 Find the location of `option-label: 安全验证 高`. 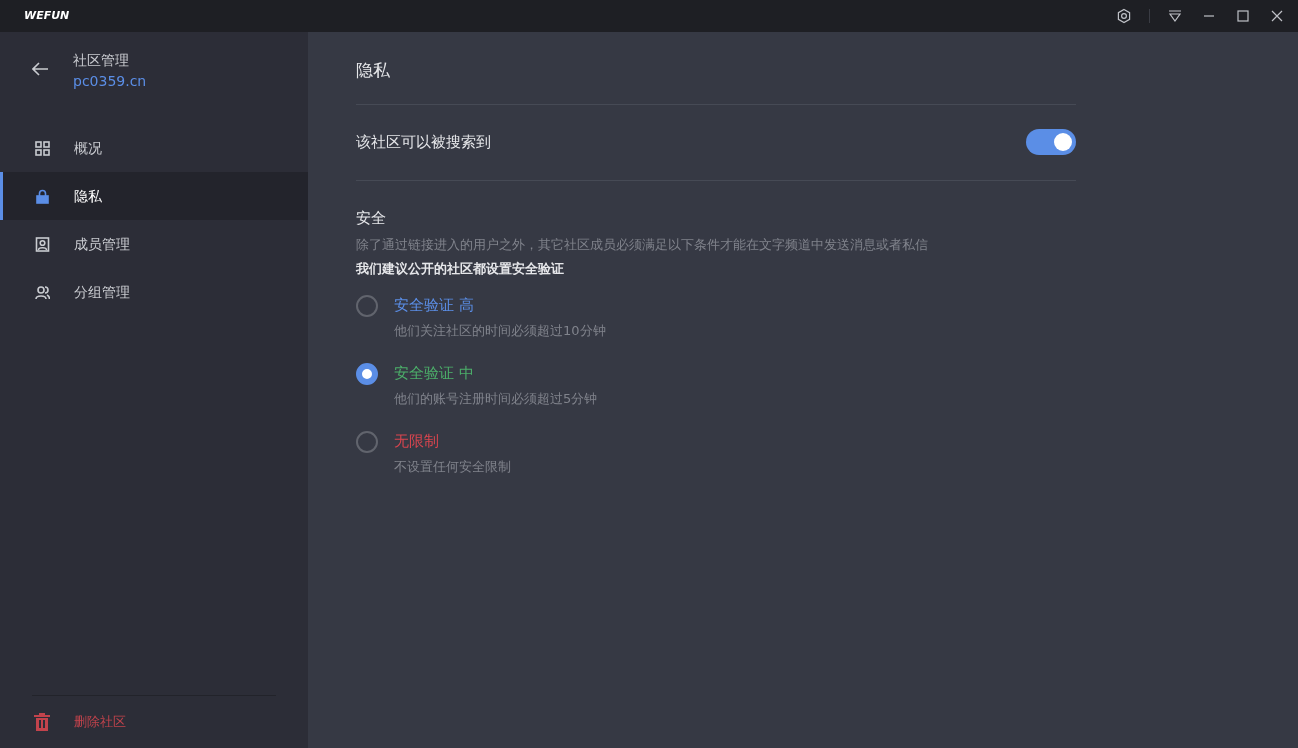

option-label: 安全验证 高 is located at coordinates (500, 305).